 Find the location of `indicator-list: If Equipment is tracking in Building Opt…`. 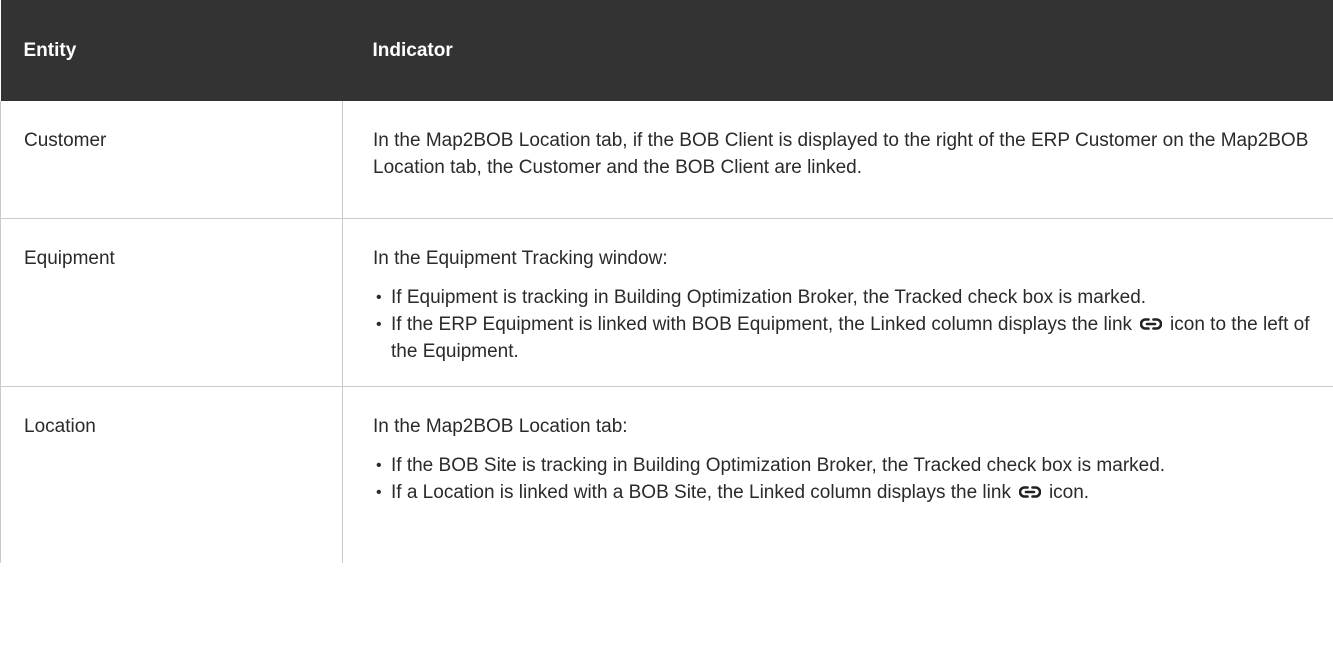

indicator-list: If Equipment is tracking in Building Opt… is located at coordinates (843, 324).